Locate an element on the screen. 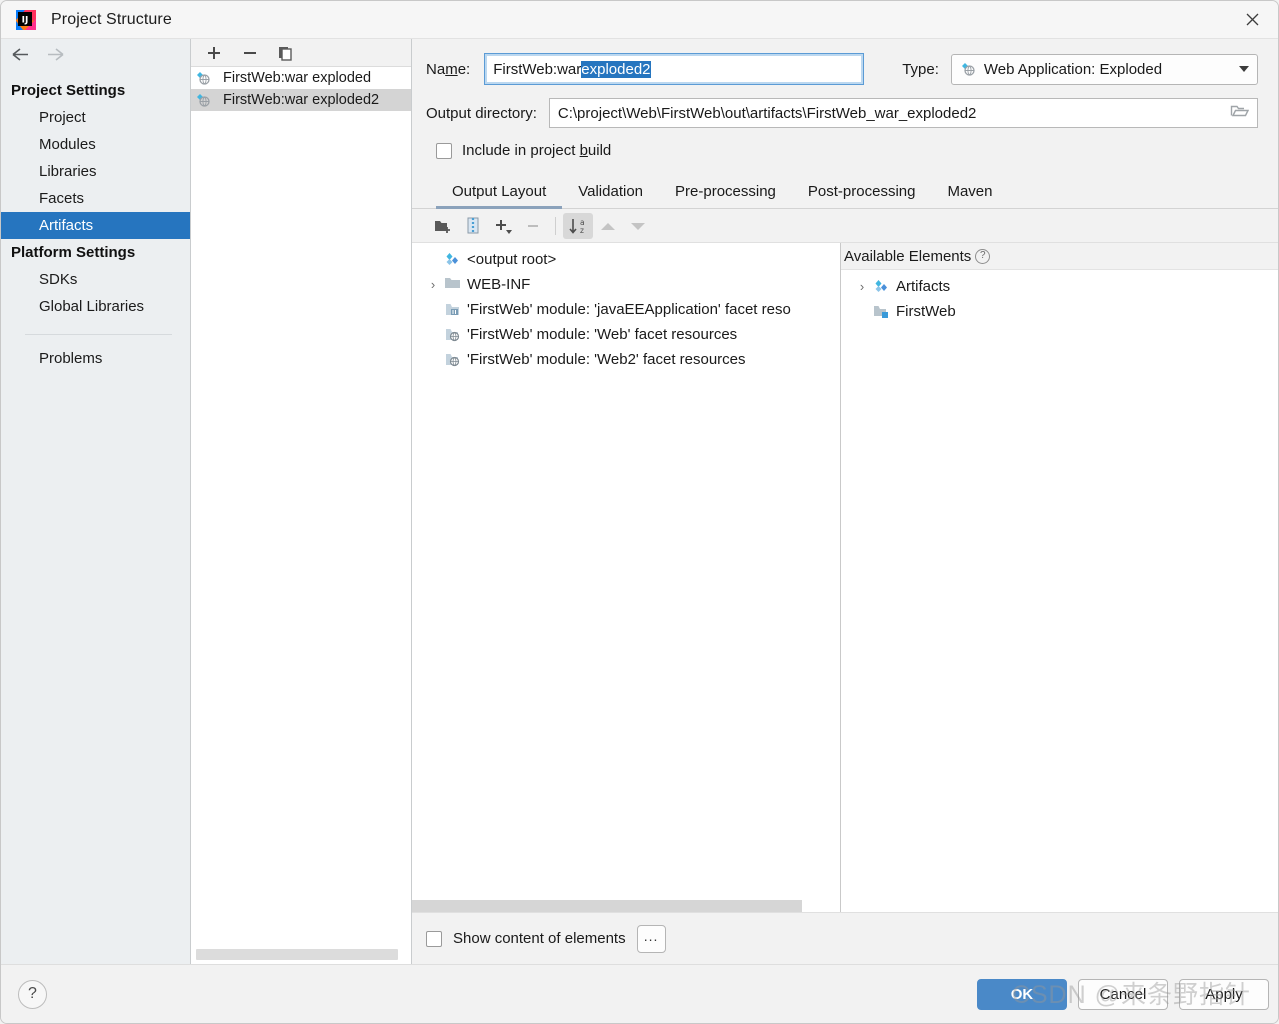  tree-row: › WEB-INF is located at coordinates (626, 284).